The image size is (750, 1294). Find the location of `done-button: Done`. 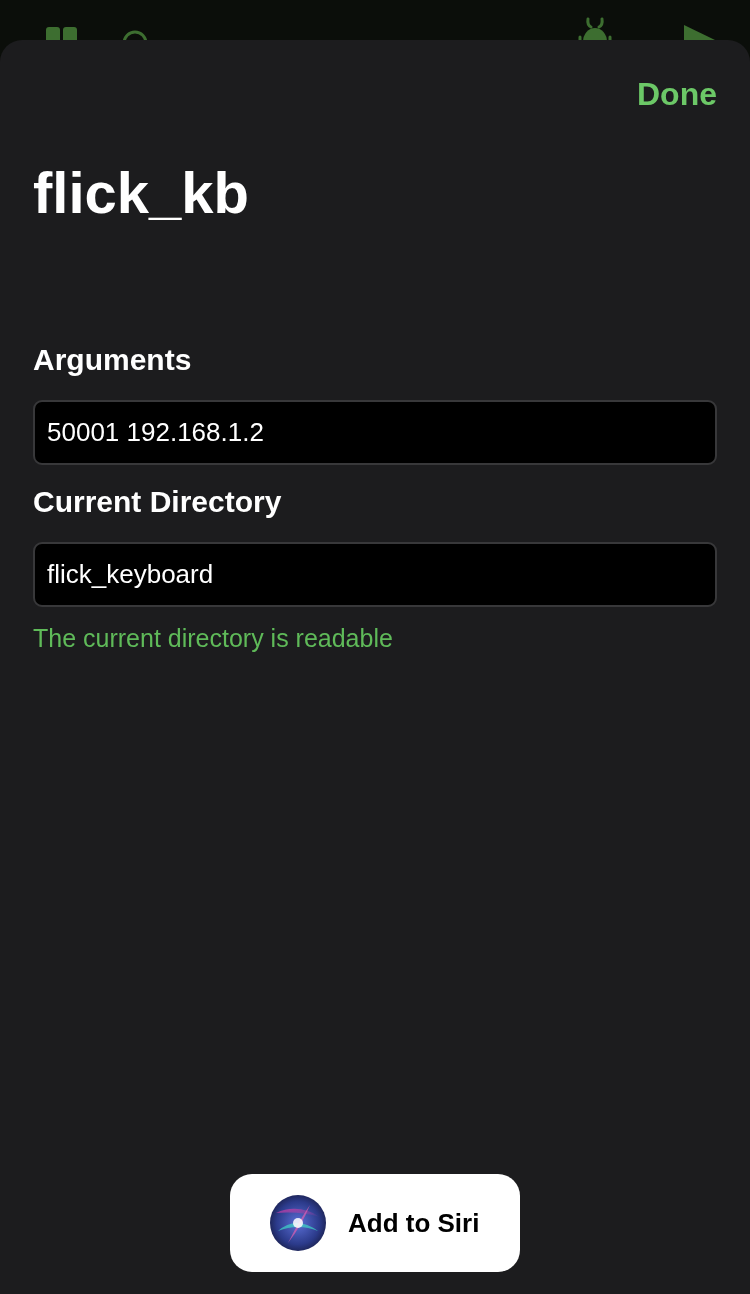

done-button: Done is located at coordinates (677, 94).